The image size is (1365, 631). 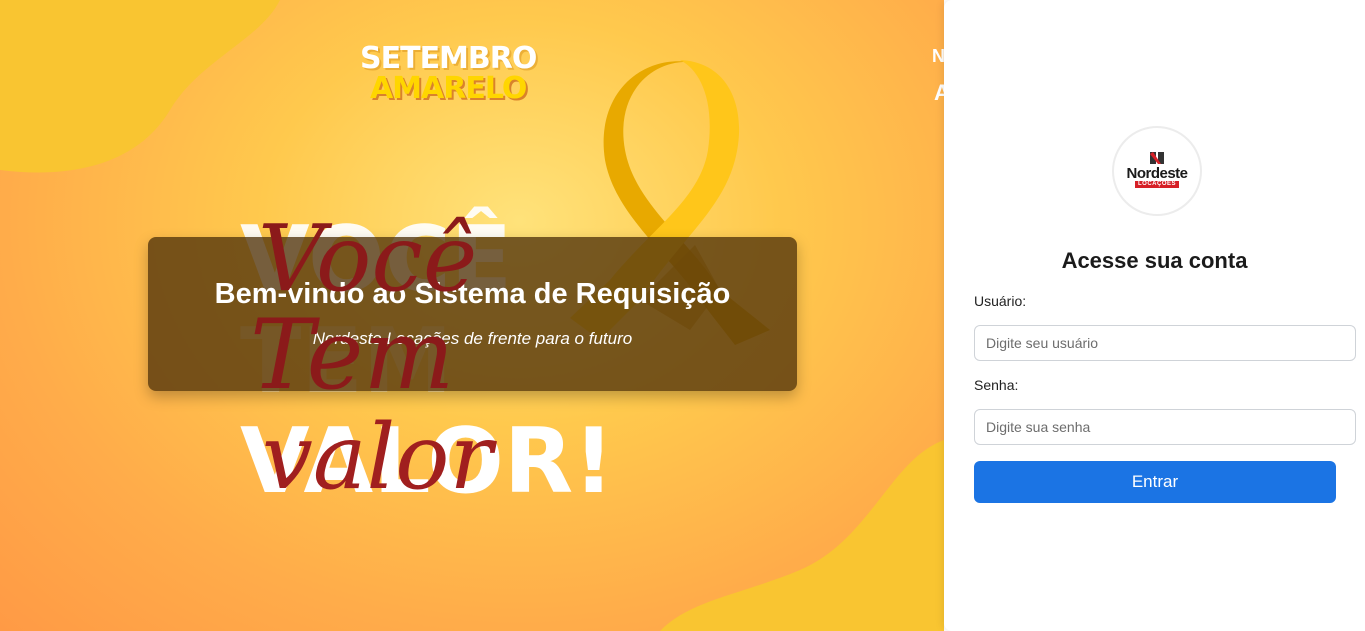 I want to click on password-input, so click(x=1165, y=427).